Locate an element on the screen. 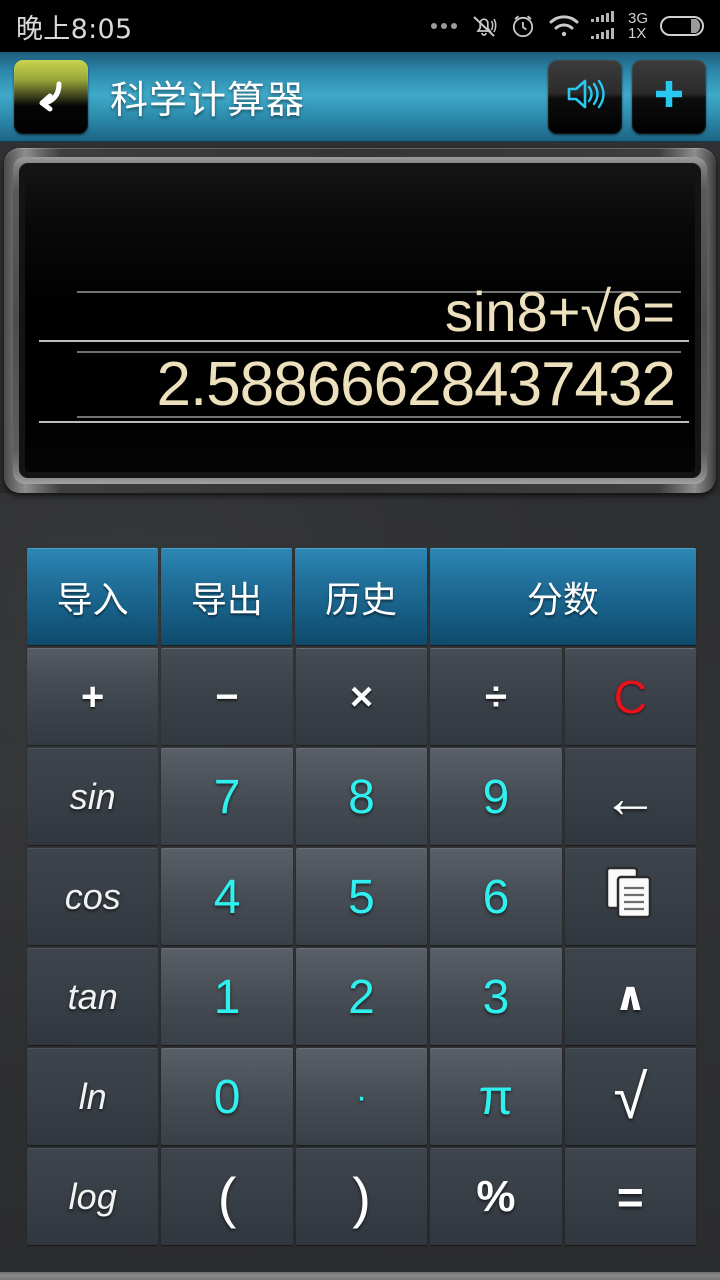 The width and height of the screenshot is (720, 1280). network-secondary-label: 1X is located at coordinates (637, 33).